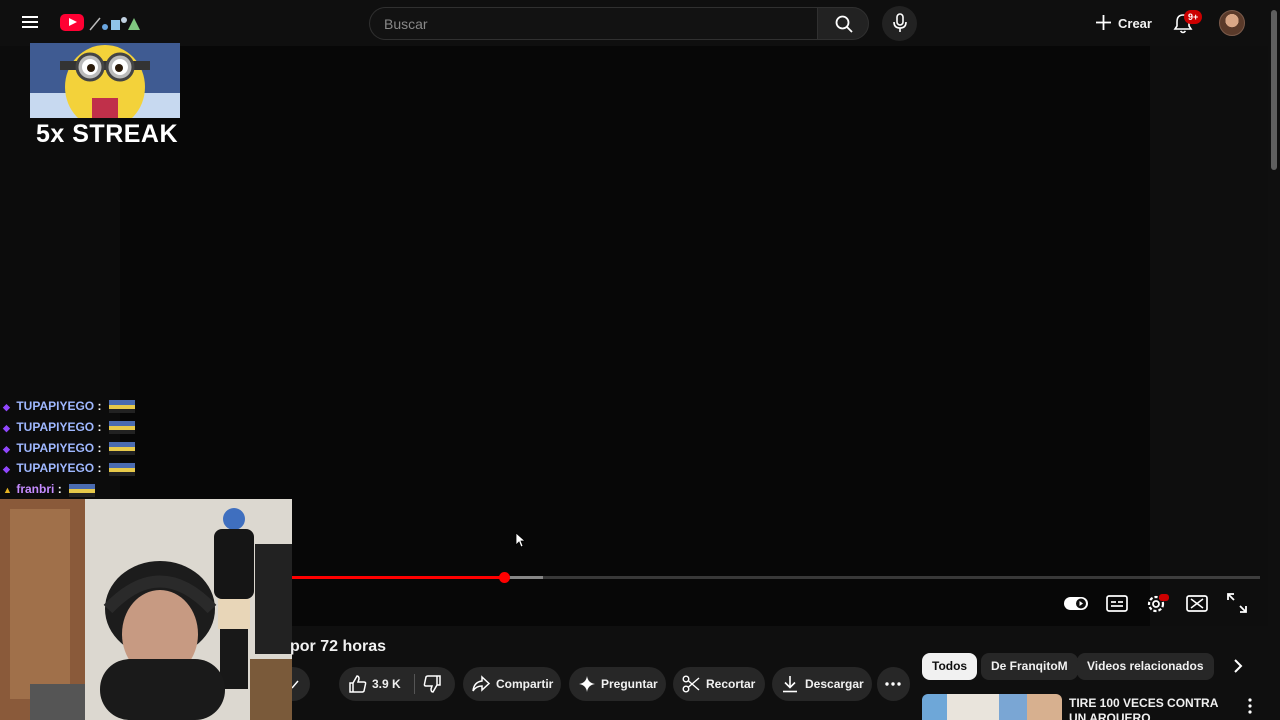 Image resolution: width=1280 pixels, height=720 pixels. What do you see at coordinates (731, 684) in the screenshot?
I see `clip-label: Recortar` at bounding box center [731, 684].